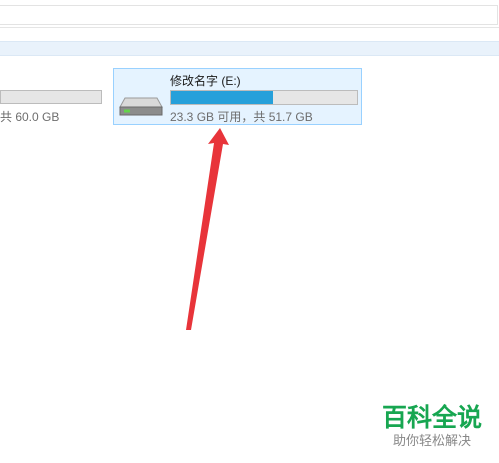 The image size is (499, 463). I want to click on address-bar-area, so click(249, 14).